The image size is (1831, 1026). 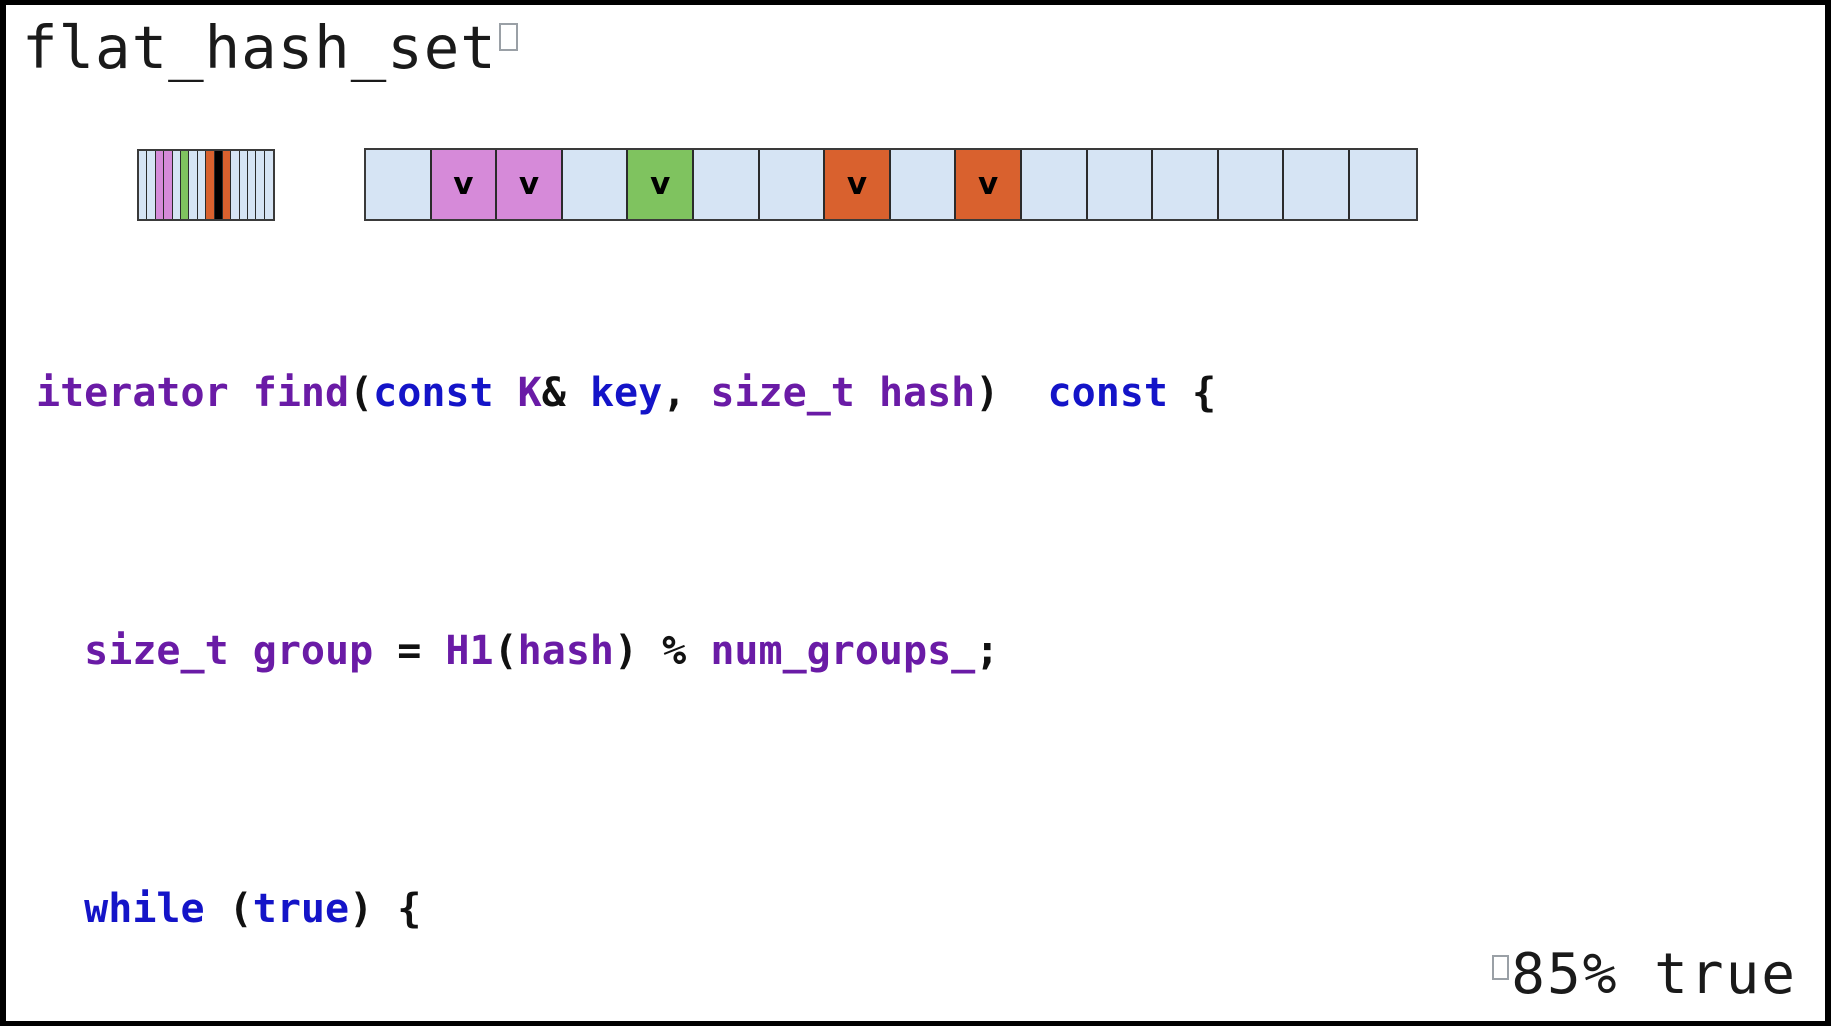 I want to click on code-token: size_t group, so click(x=205, y=651).